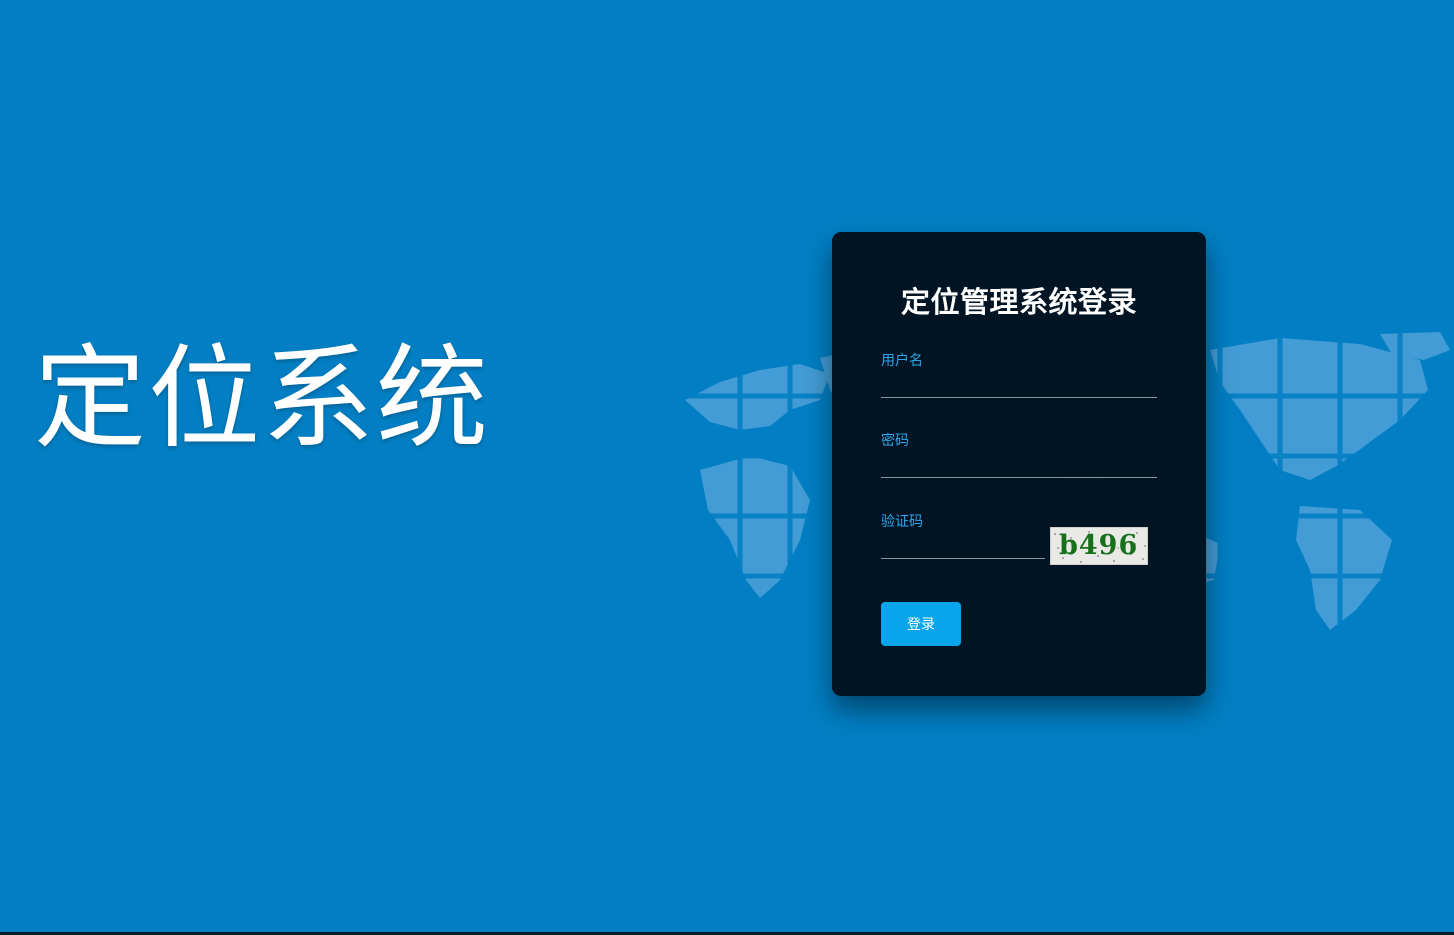 The height and width of the screenshot is (935, 1454). I want to click on captcha-image: b496, so click(1099, 546).